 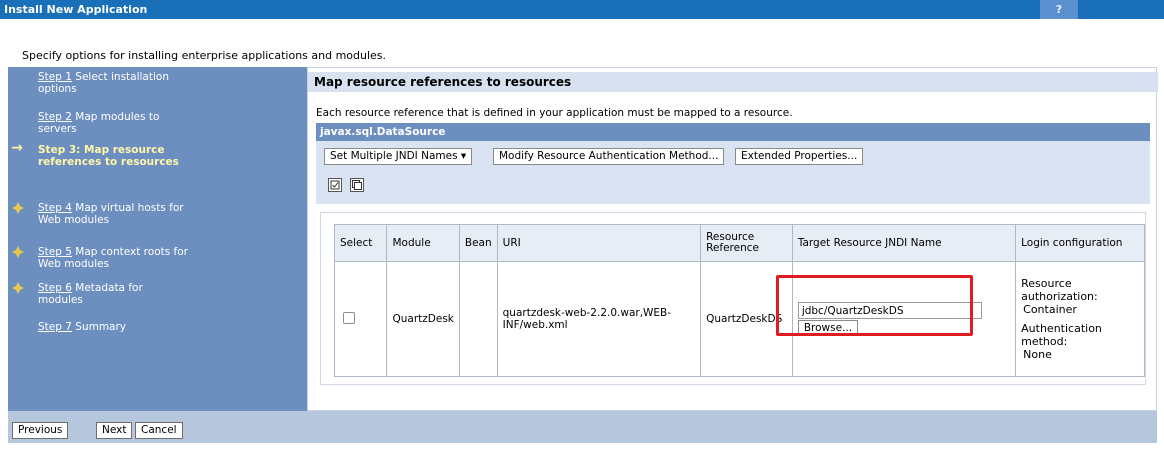 I want to click on header-login-configuration: Login configuration, so click(x=1080, y=243).